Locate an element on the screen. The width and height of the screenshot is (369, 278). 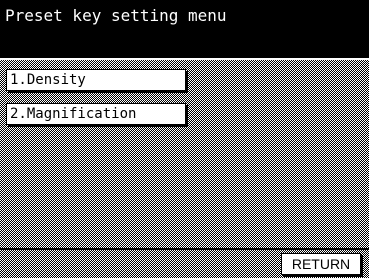
bottom-divider is located at coordinates (184, 249).